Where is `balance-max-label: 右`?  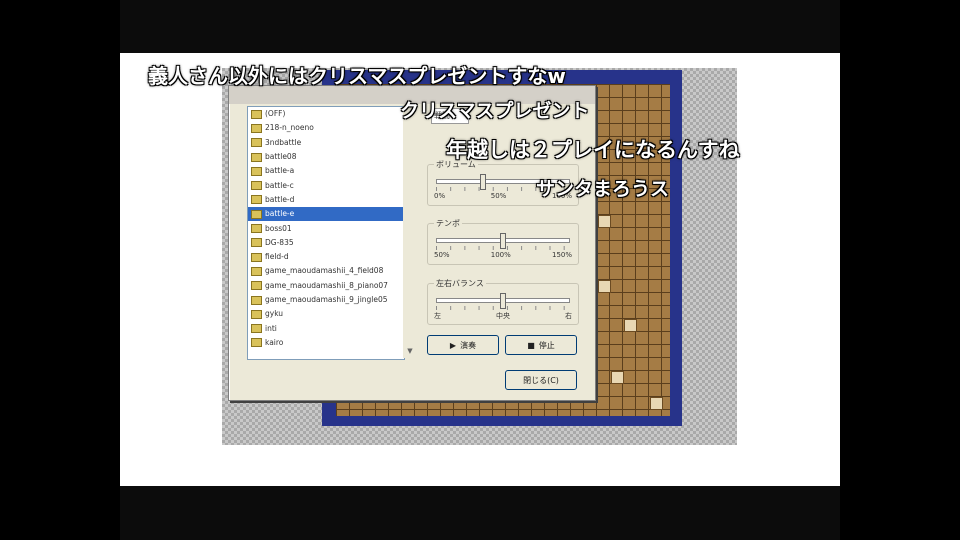
balance-max-label: 右 is located at coordinates (568, 316).